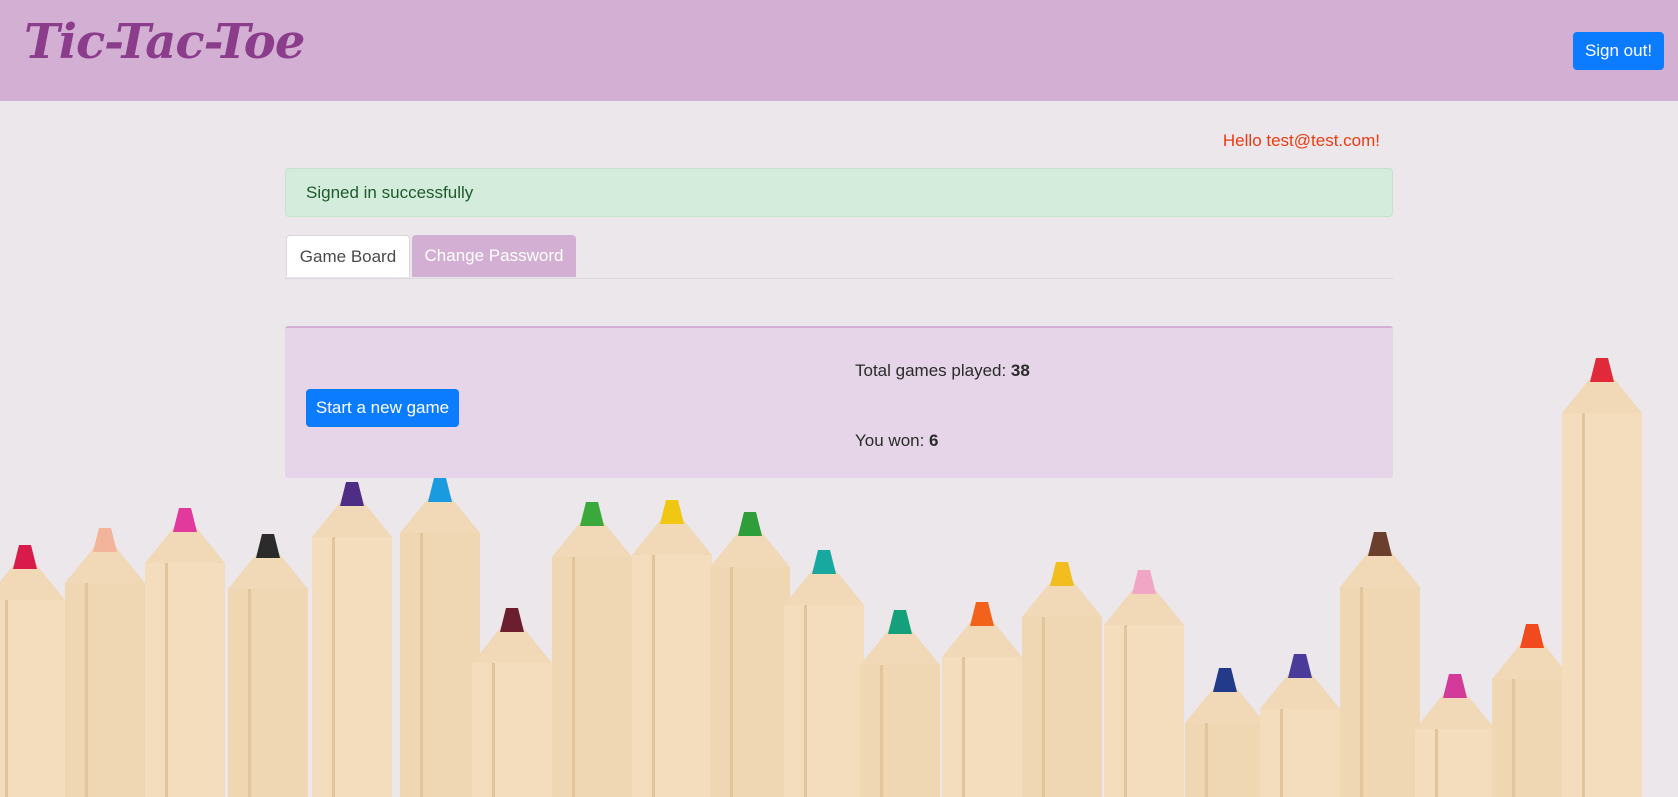 This screenshot has height=797, width=1678. I want to click on games-won-value: 6, so click(934, 440).